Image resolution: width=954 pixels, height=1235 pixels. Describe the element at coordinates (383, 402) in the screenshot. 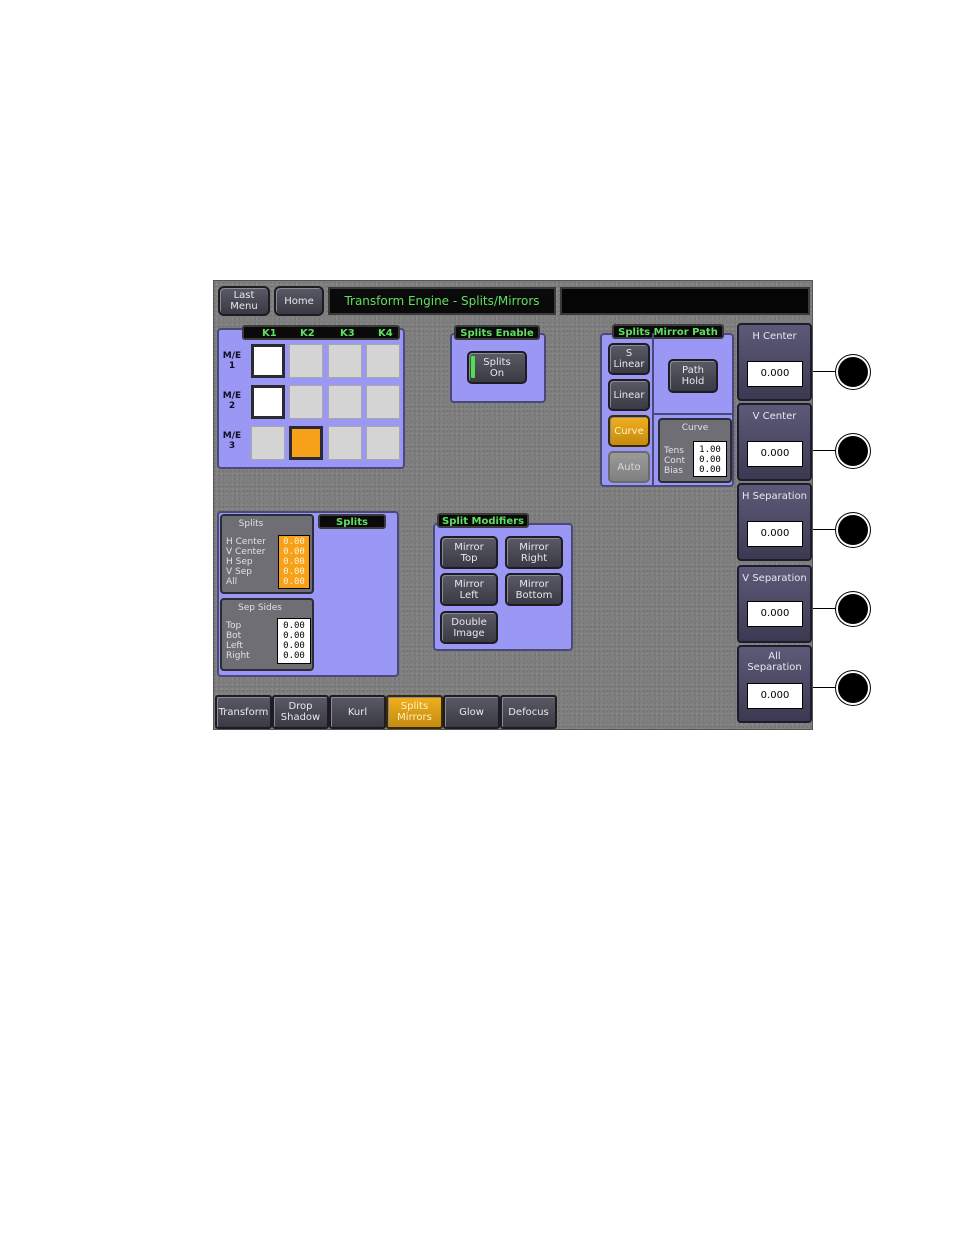

I see `keyer-cell-me2-k4` at that location.